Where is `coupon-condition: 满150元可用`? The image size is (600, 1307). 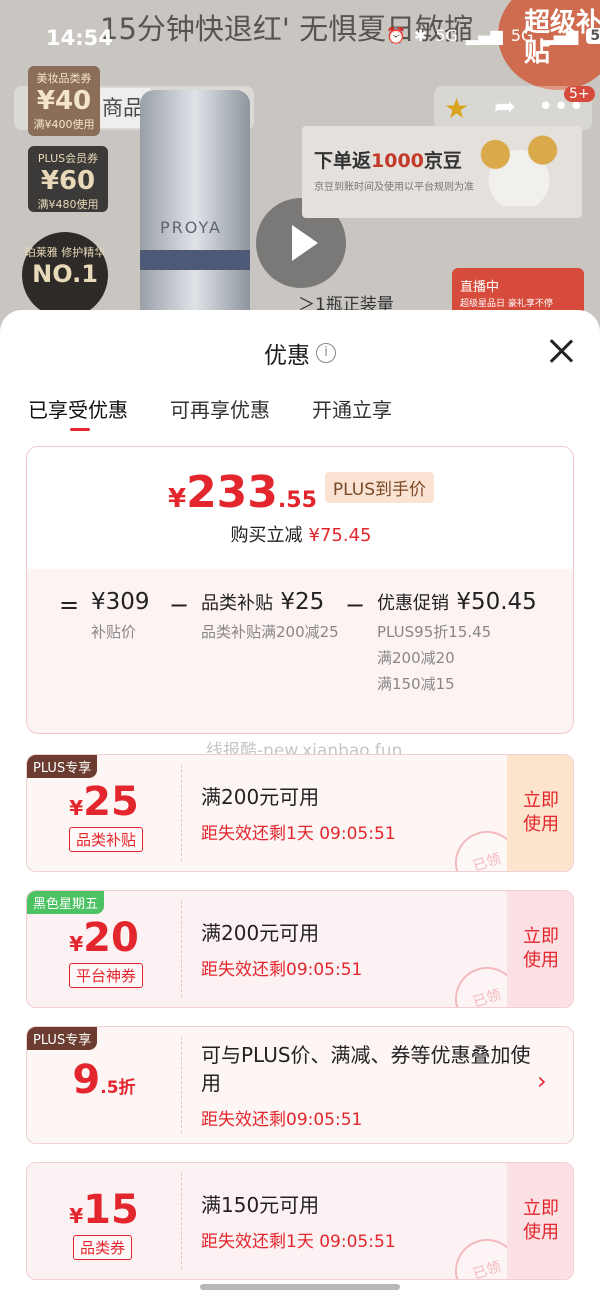 coupon-condition: 满150元可用 is located at coordinates (260, 1205).